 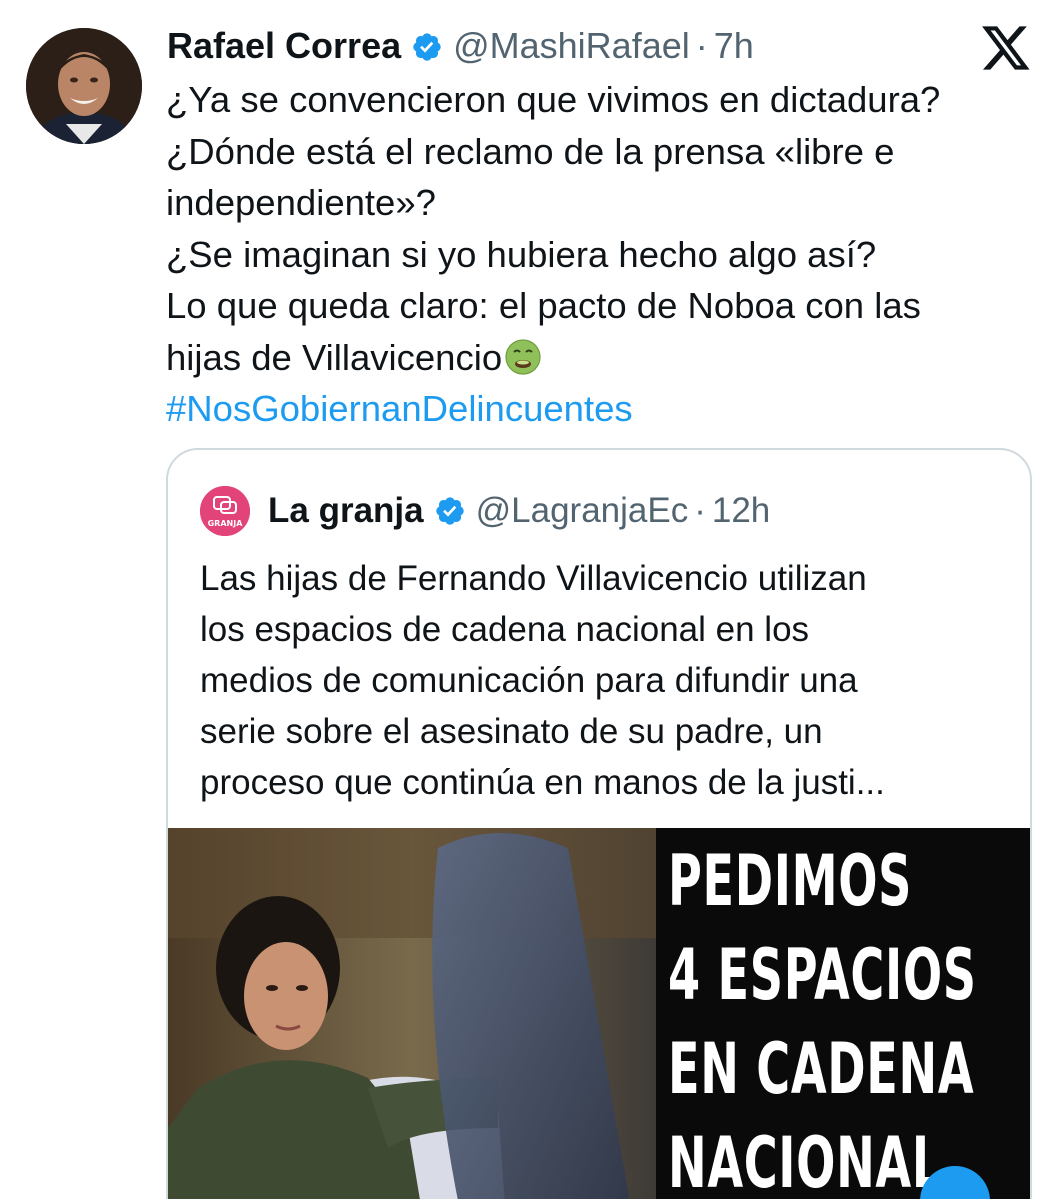 What do you see at coordinates (821, 1069) in the screenshot?
I see `media-overlay-line: EN CADENA` at bounding box center [821, 1069].